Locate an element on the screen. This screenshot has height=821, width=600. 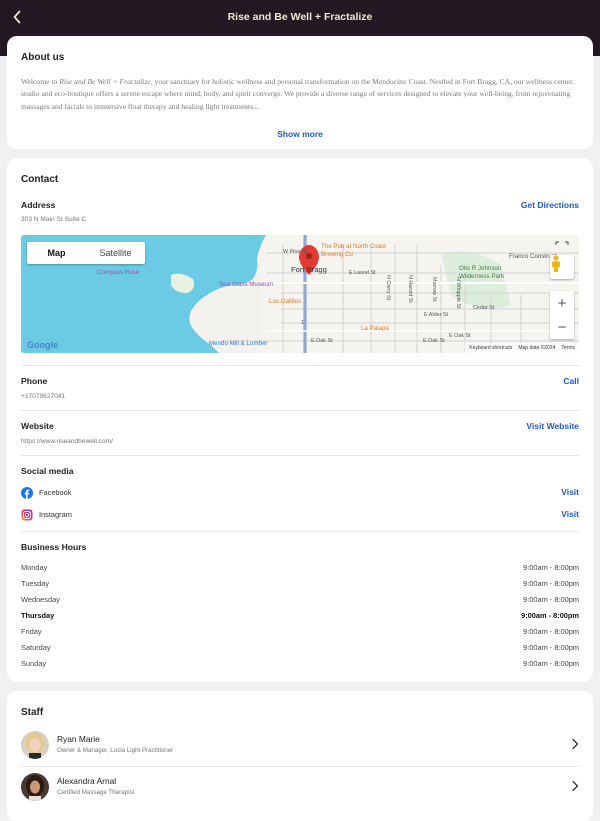
map-label-morrow: Morrow St is located at coordinates (434, 289).